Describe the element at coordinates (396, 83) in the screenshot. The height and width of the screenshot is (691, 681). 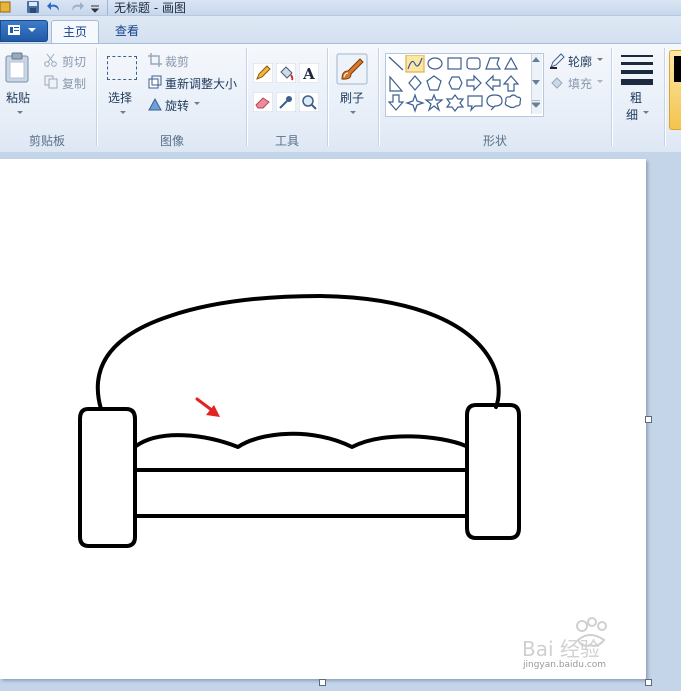
I see `right-triangle-shape-icon` at that location.